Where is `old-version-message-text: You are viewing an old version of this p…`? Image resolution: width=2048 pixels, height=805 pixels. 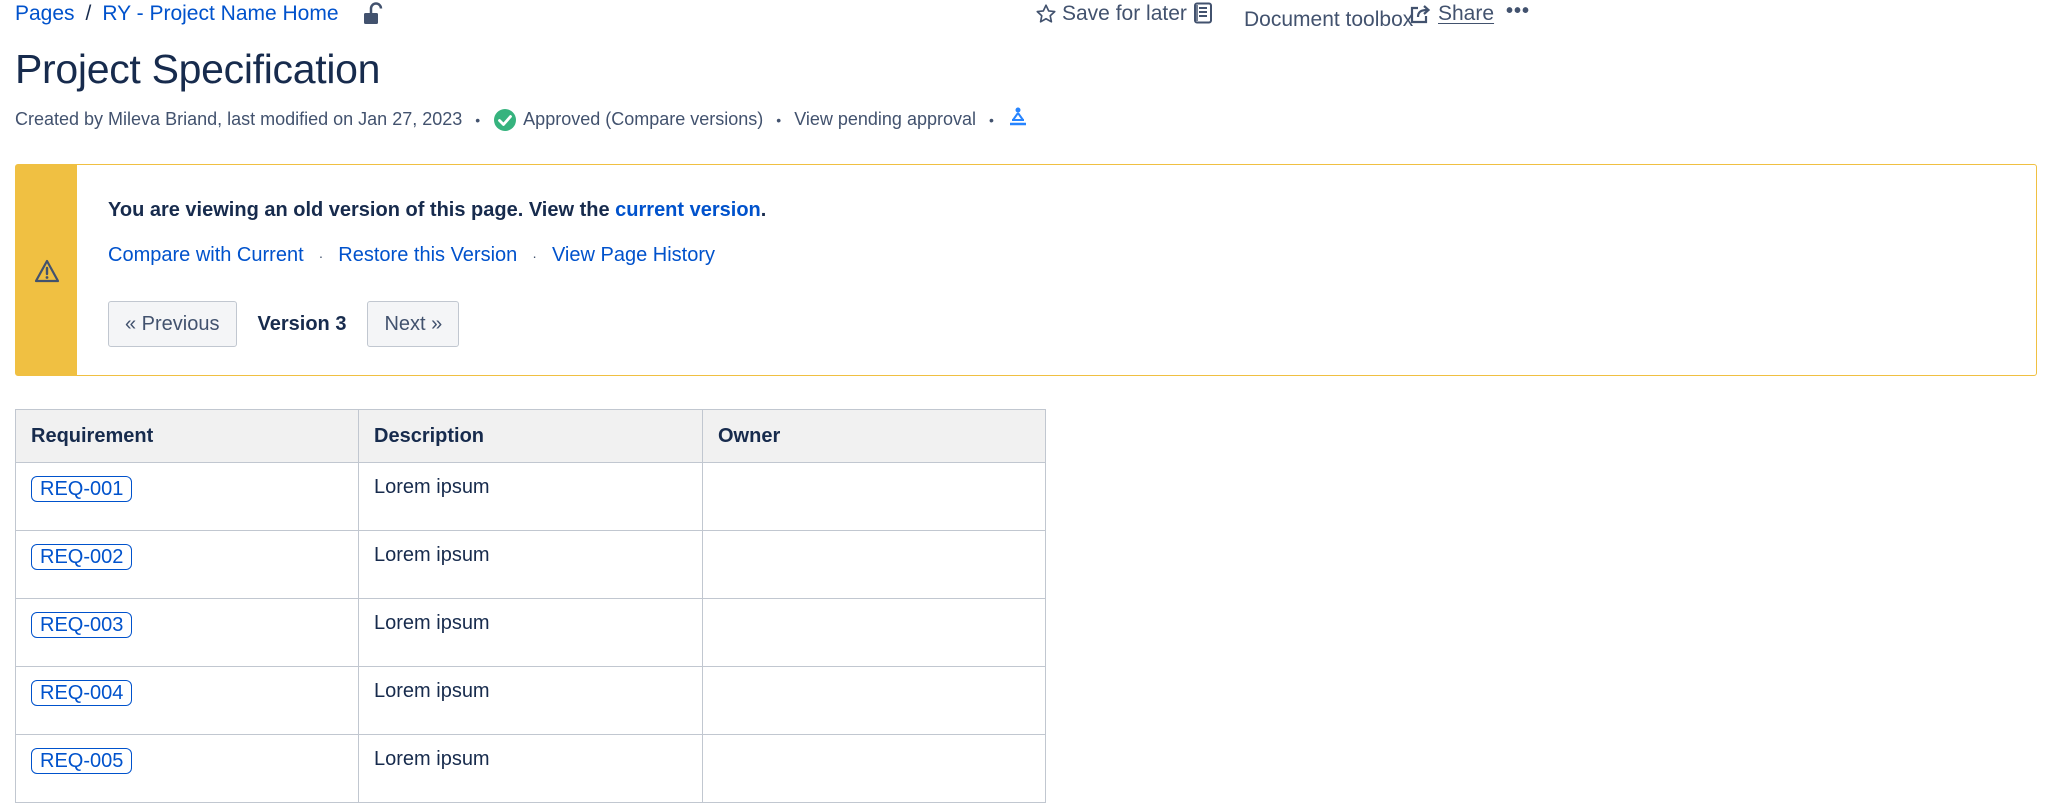 old-version-message-text: You are viewing an old version of this p… is located at coordinates (362, 210).